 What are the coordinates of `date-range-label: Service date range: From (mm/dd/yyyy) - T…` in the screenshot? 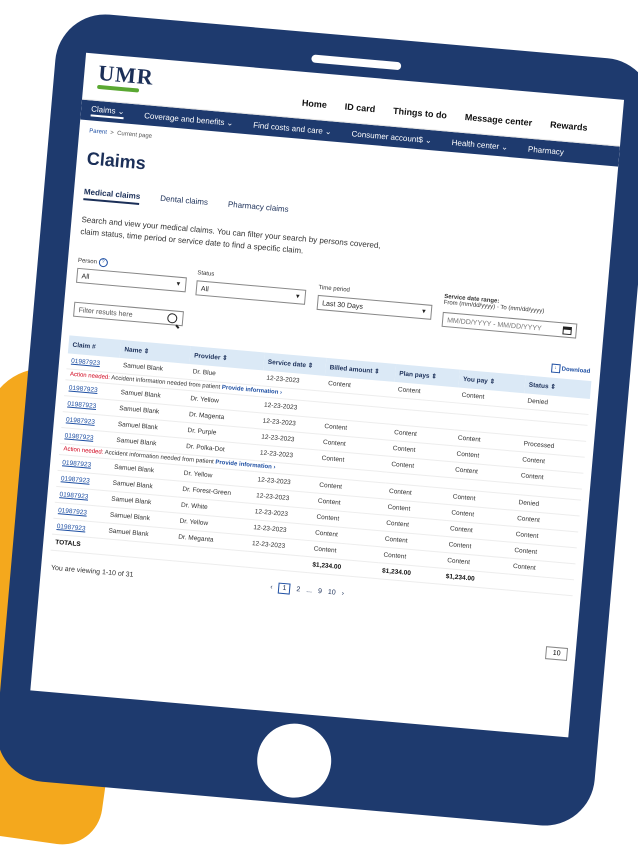 It's located at (494, 304).